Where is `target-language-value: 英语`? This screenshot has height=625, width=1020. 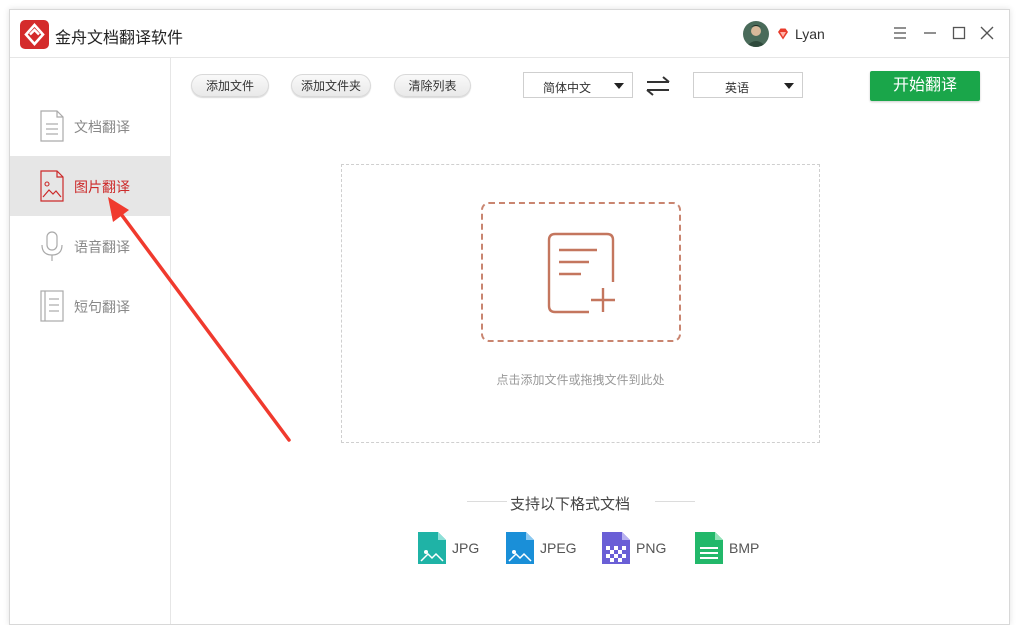 target-language-value: 英语 is located at coordinates (736, 88).